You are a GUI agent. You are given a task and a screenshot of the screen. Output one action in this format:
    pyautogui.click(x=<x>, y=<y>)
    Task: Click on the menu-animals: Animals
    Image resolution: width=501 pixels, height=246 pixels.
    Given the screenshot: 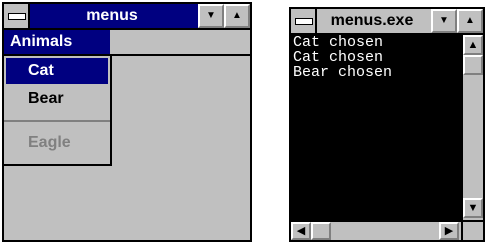 What is the action you would take?
    pyautogui.click(x=57, y=42)
    